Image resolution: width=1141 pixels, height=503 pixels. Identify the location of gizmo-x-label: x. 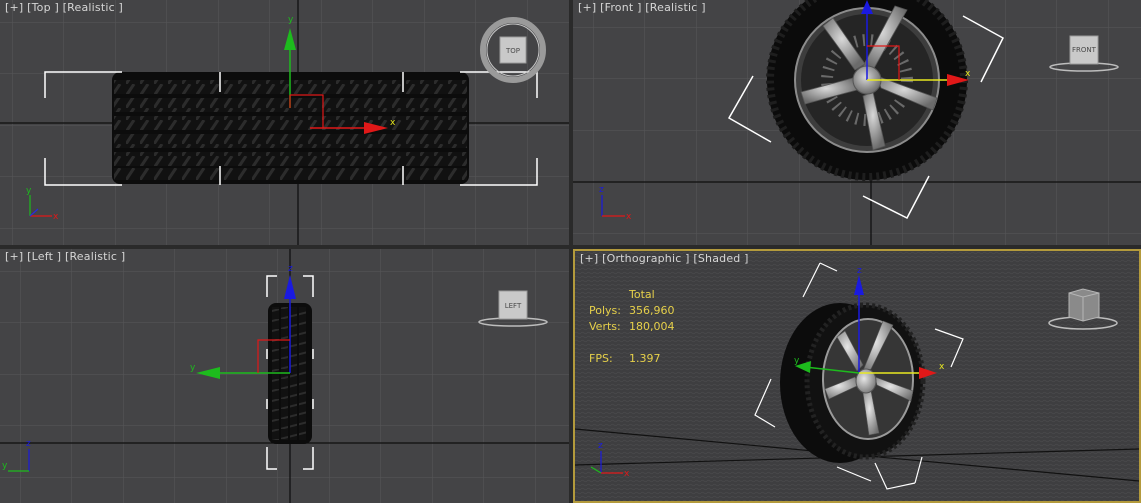
(393, 123).